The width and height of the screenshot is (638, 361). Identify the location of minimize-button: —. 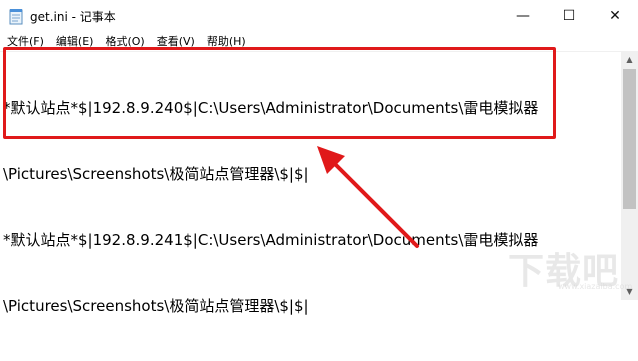
(523, 16).